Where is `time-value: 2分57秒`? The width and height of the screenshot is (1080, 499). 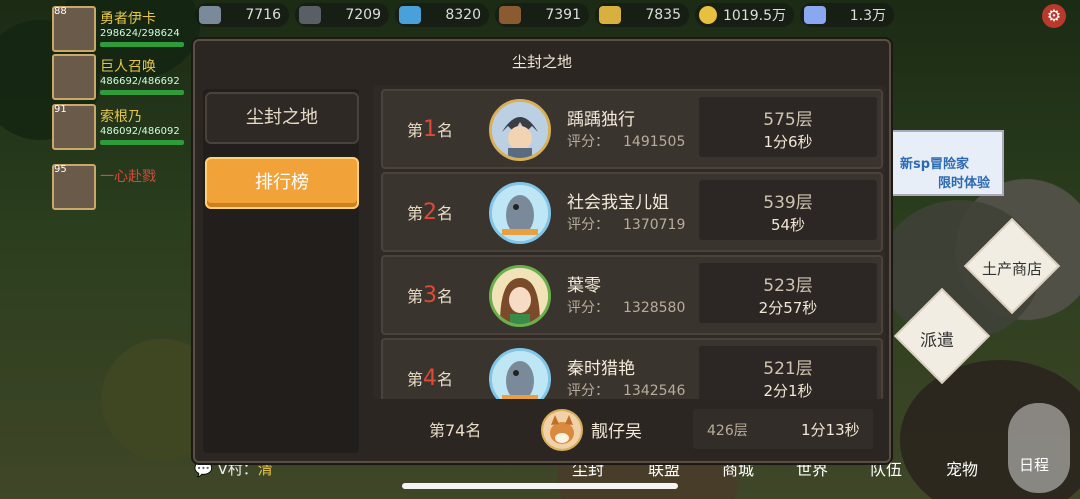 time-value: 2分57秒 is located at coordinates (788, 308).